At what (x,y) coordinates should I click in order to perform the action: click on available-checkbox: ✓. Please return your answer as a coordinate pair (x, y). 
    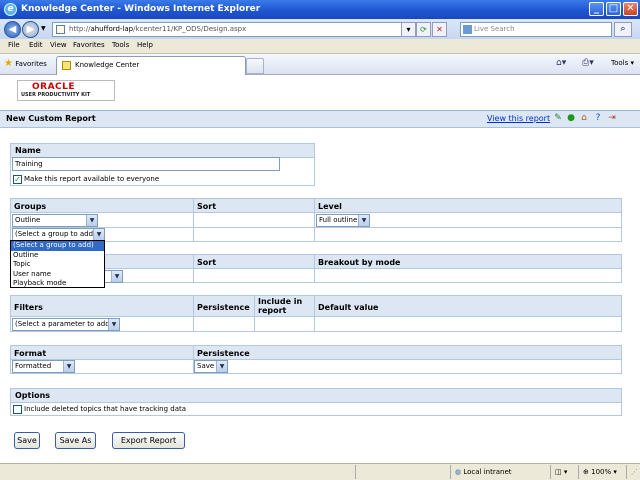
    Looking at the image, I should click on (17, 179).